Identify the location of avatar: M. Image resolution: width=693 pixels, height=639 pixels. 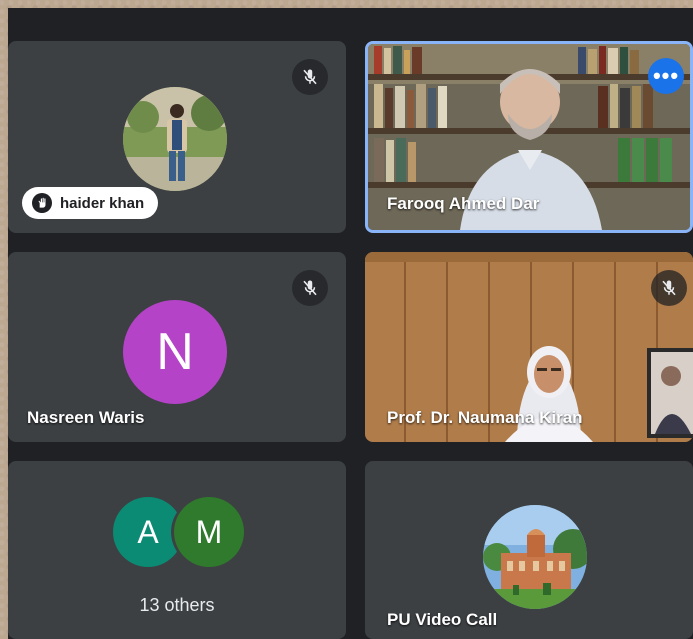
(209, 532).